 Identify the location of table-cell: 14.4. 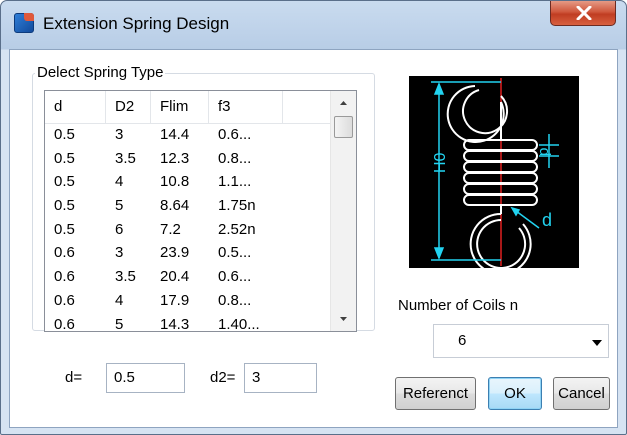
(175, 134).